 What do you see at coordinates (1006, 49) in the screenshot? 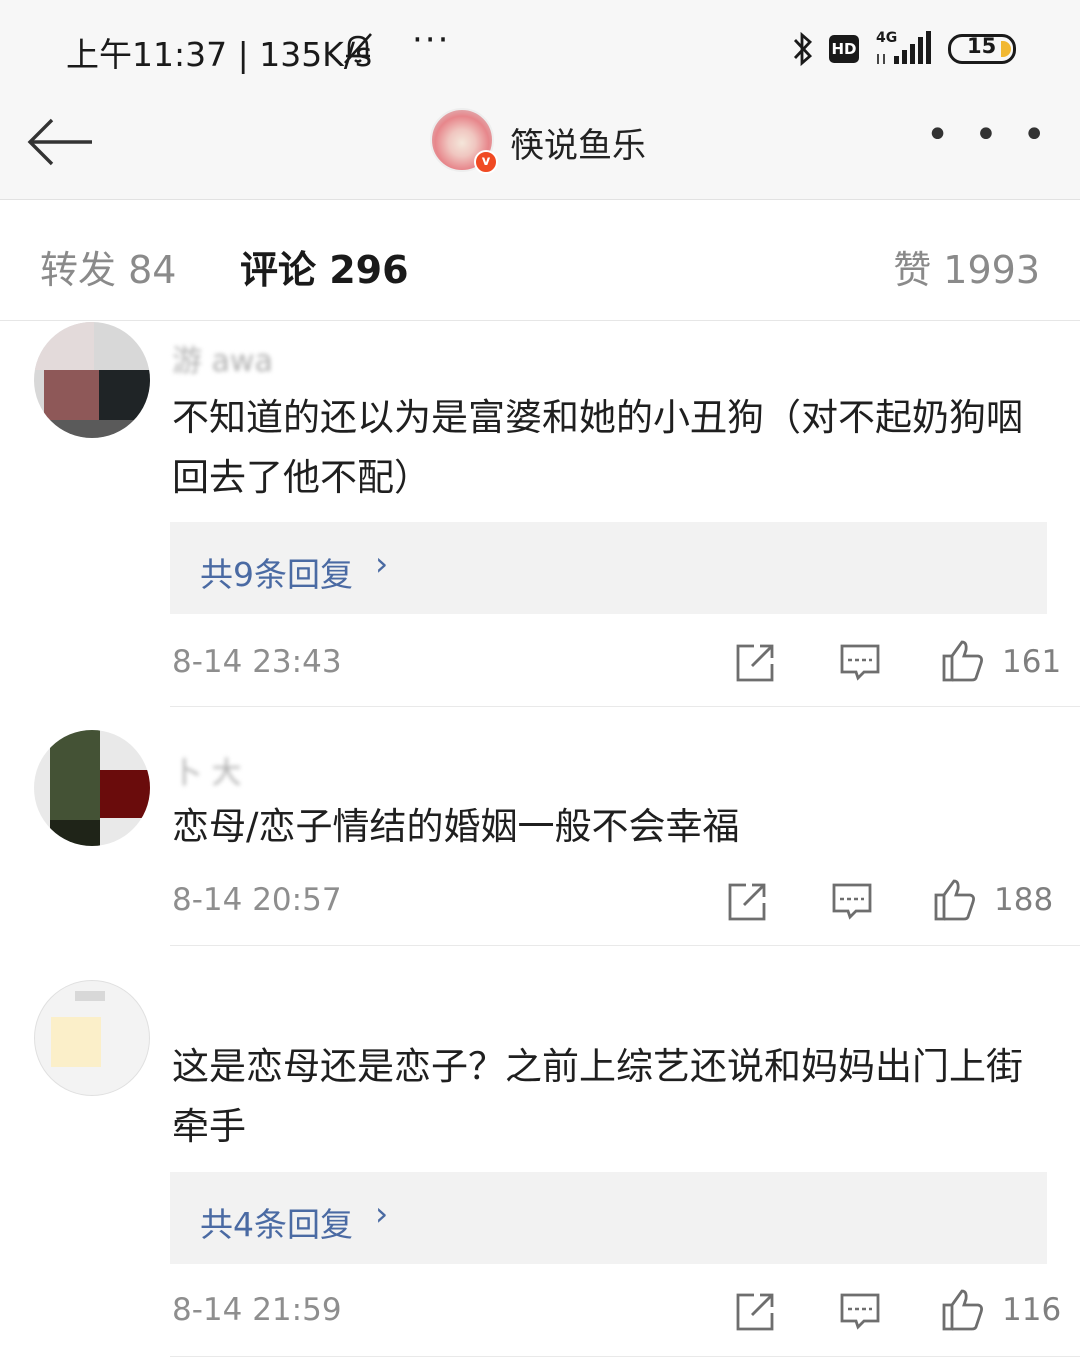
I see `battery-fill` at bounding box center [1006, 49].